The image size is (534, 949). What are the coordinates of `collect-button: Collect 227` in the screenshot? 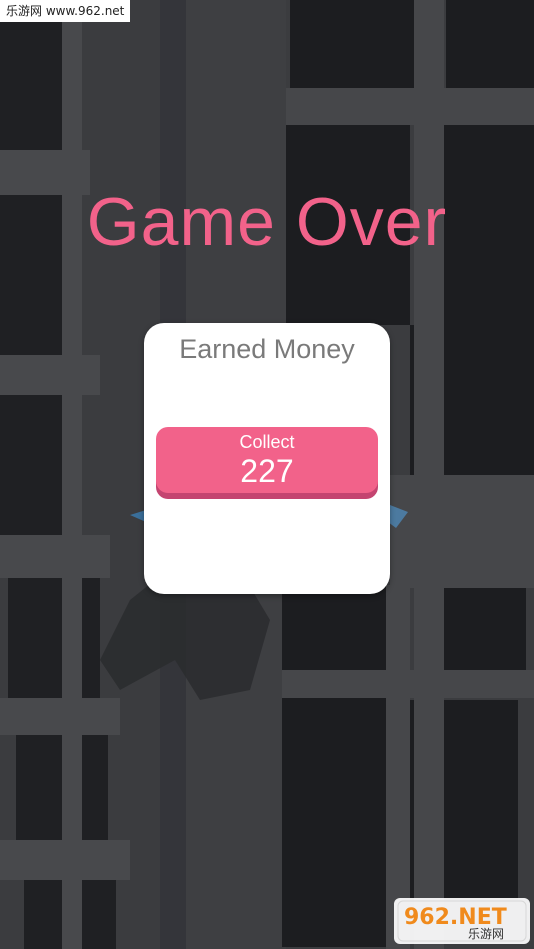 It's located at (267, 460).